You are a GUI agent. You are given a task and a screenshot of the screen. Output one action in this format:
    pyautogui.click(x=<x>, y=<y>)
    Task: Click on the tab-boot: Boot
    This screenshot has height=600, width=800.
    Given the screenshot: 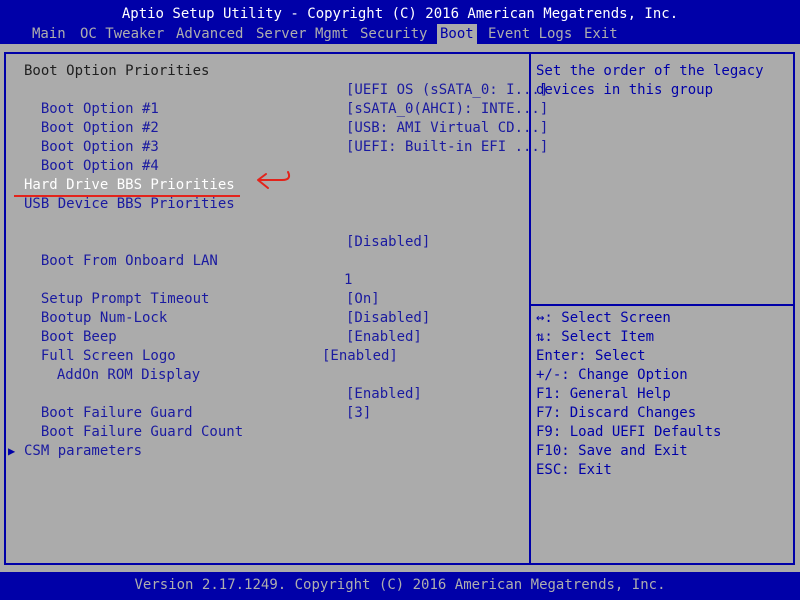 What is the action you would take?
    pyautogui.click(x=457, y=34)
    